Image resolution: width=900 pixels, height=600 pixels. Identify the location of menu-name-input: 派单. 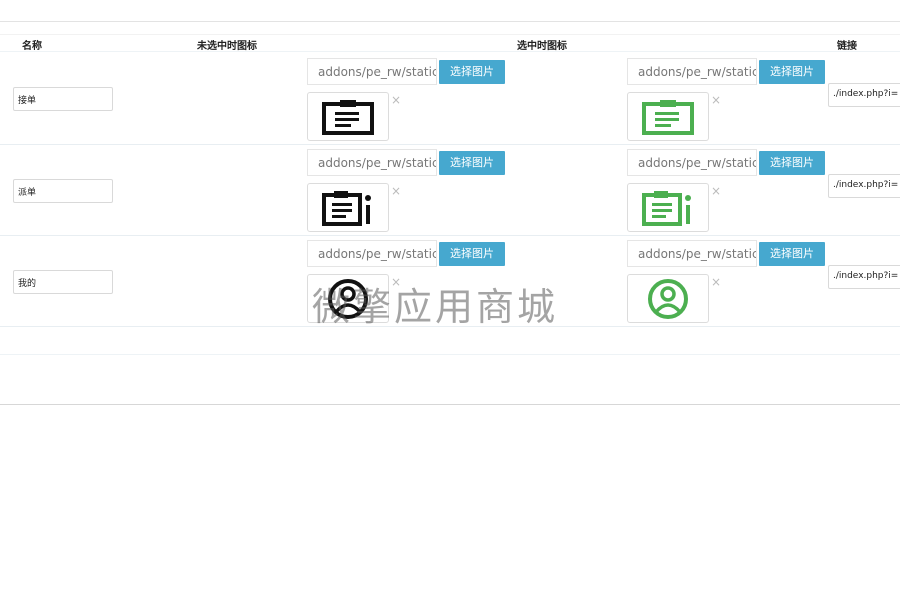
(63, 191).